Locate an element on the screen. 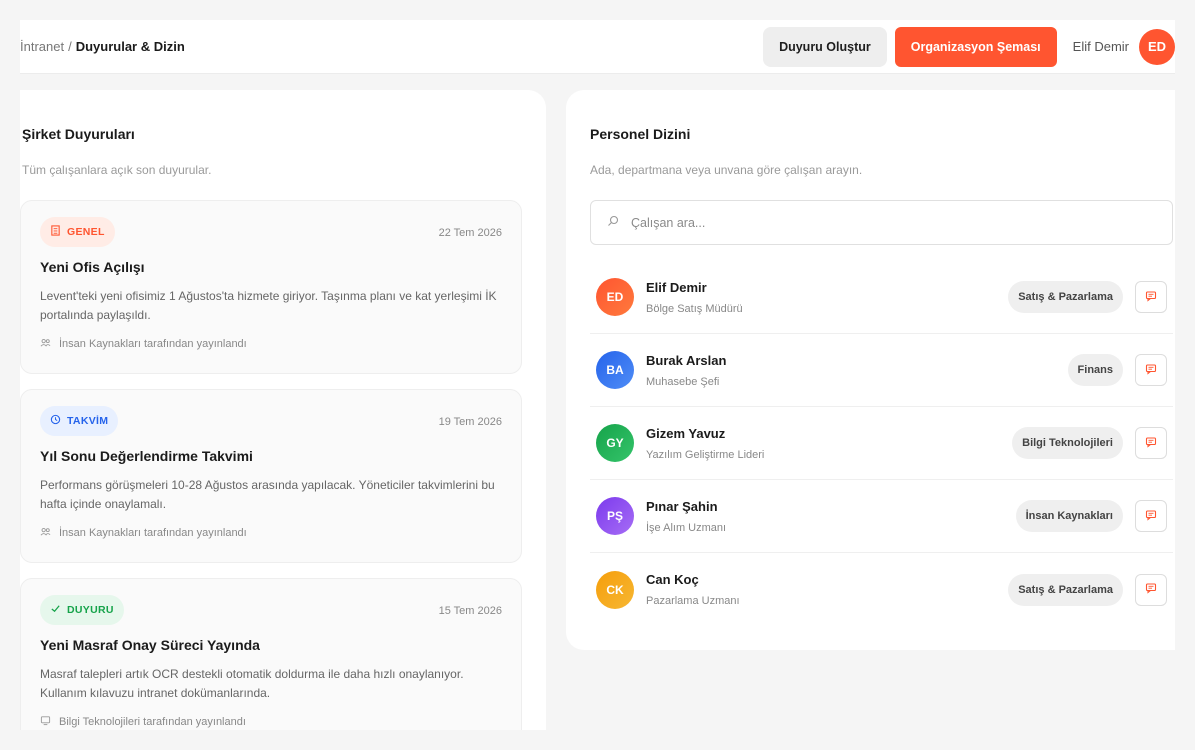 The image size is (1195, 750). directory-title: Personel Dizini is located at coordinates (640, 134).